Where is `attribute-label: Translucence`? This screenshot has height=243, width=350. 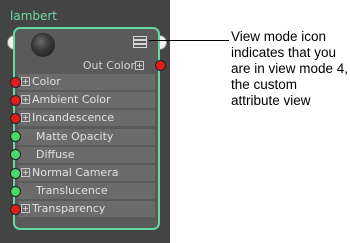
attribute-label: Translucence is located at coordinates (72, 190).